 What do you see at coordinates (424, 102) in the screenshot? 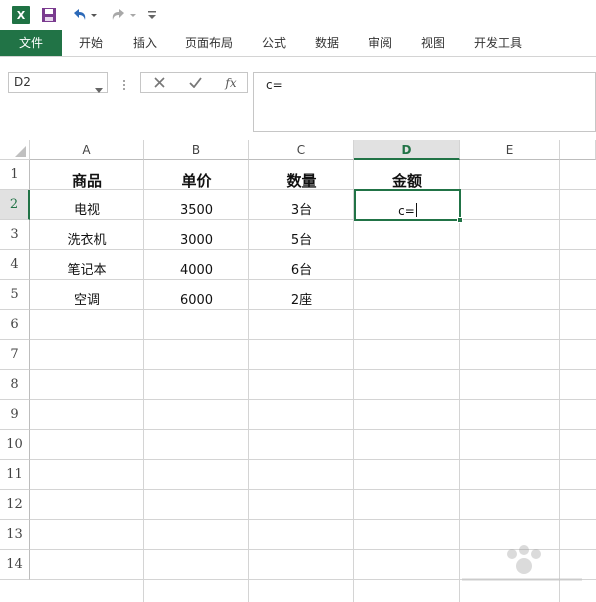
I see `formula-input: c=` at bounding box center [424, 102].